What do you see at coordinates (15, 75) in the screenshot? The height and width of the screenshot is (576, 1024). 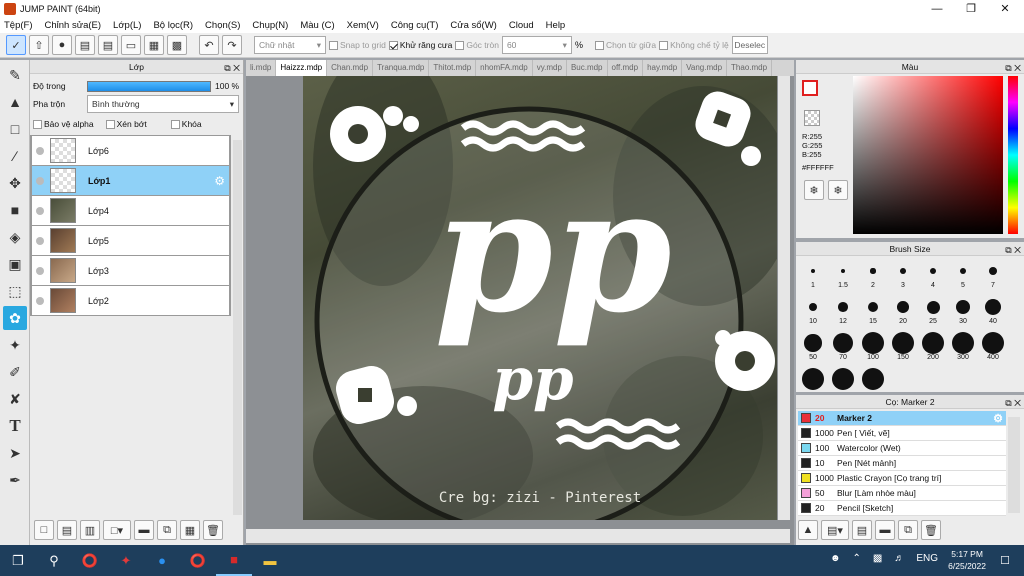 I see `pen-tool-icon: ✎` at bounding box center [15, 75].